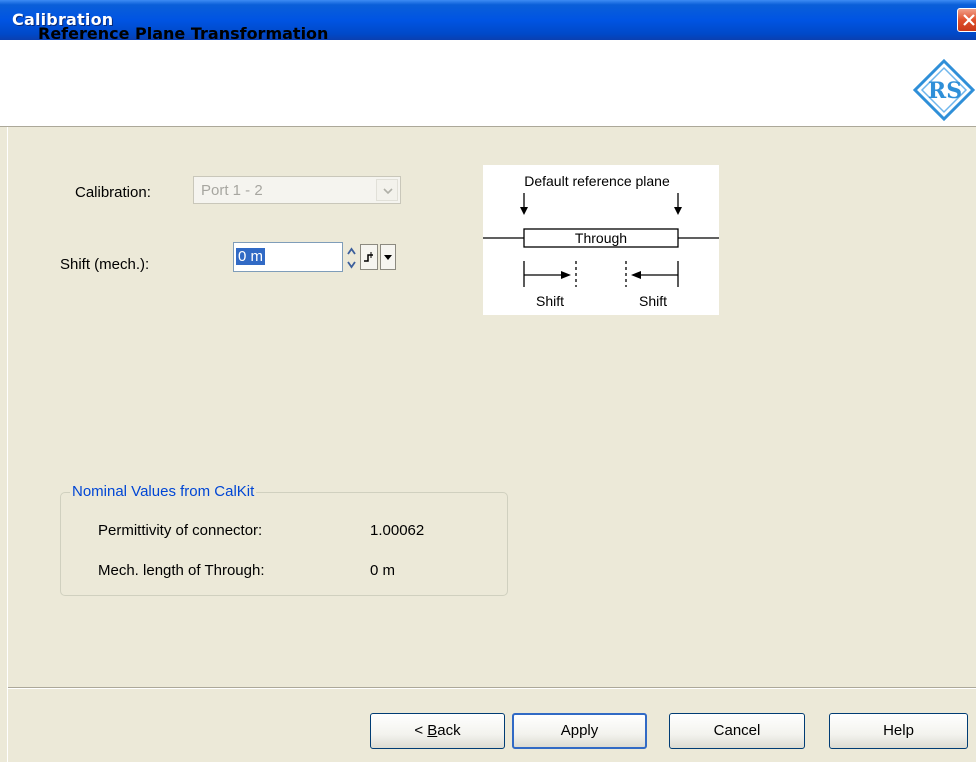 The width and height of the screenshot is (976, 762). What do you see at coordinates (492, 688) in the screenshot?
I see `footer-divider-highlight` at bounding box center [492, 688].